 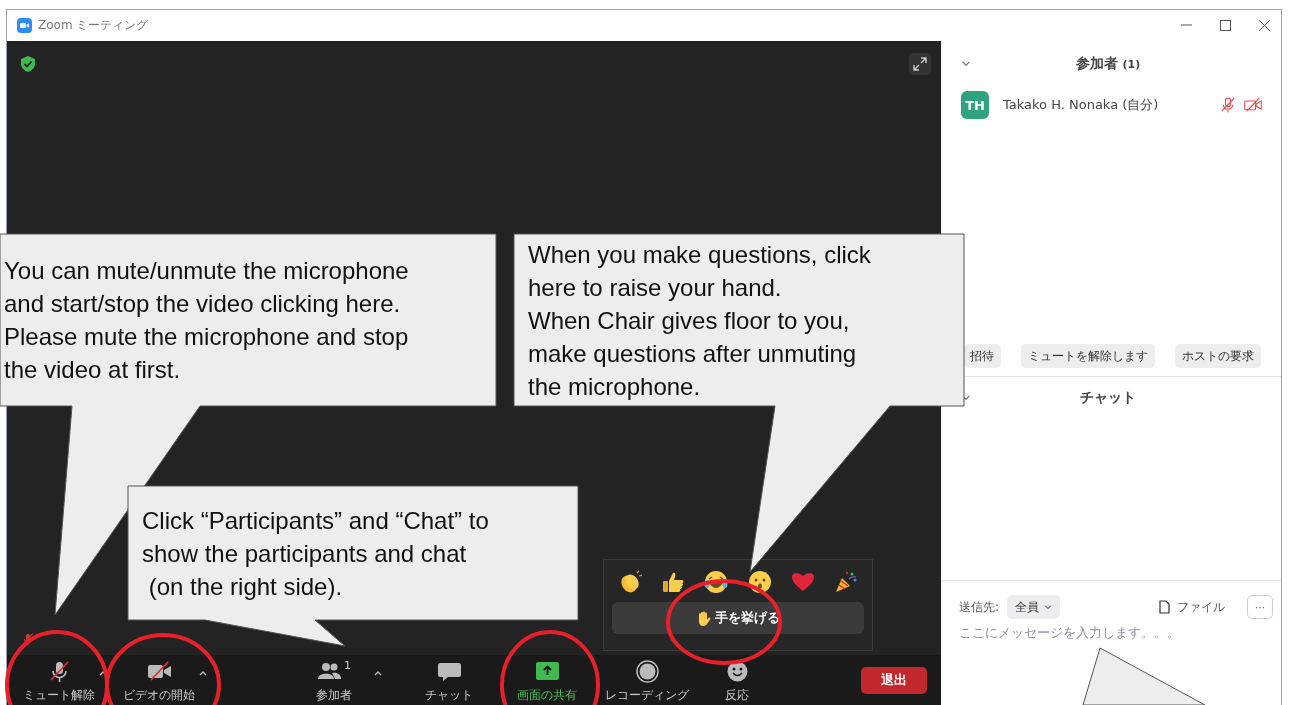 What do you see at coordinates (1081, 105) in the screenshot?
I see `participant-name: Takako H. Nonaka (自分)` at bounding box center [1081, 105].